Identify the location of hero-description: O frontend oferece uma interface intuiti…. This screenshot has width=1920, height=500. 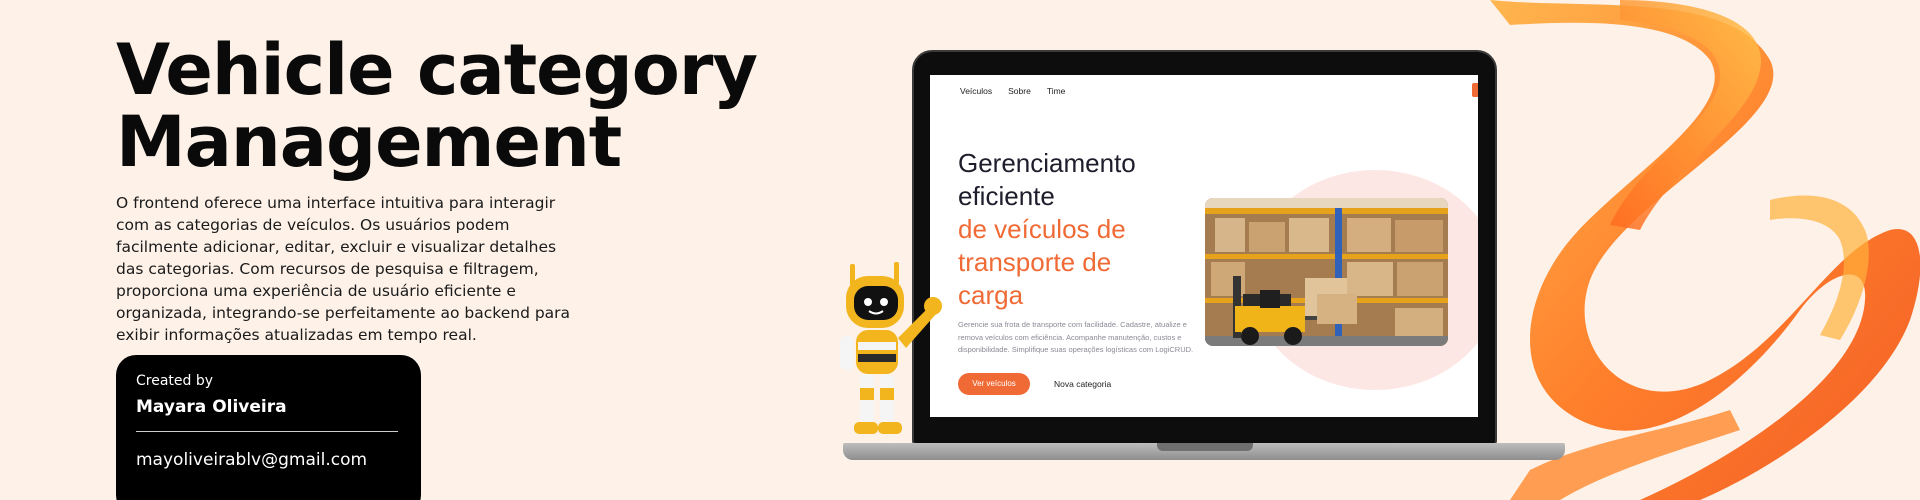
(343, 269).